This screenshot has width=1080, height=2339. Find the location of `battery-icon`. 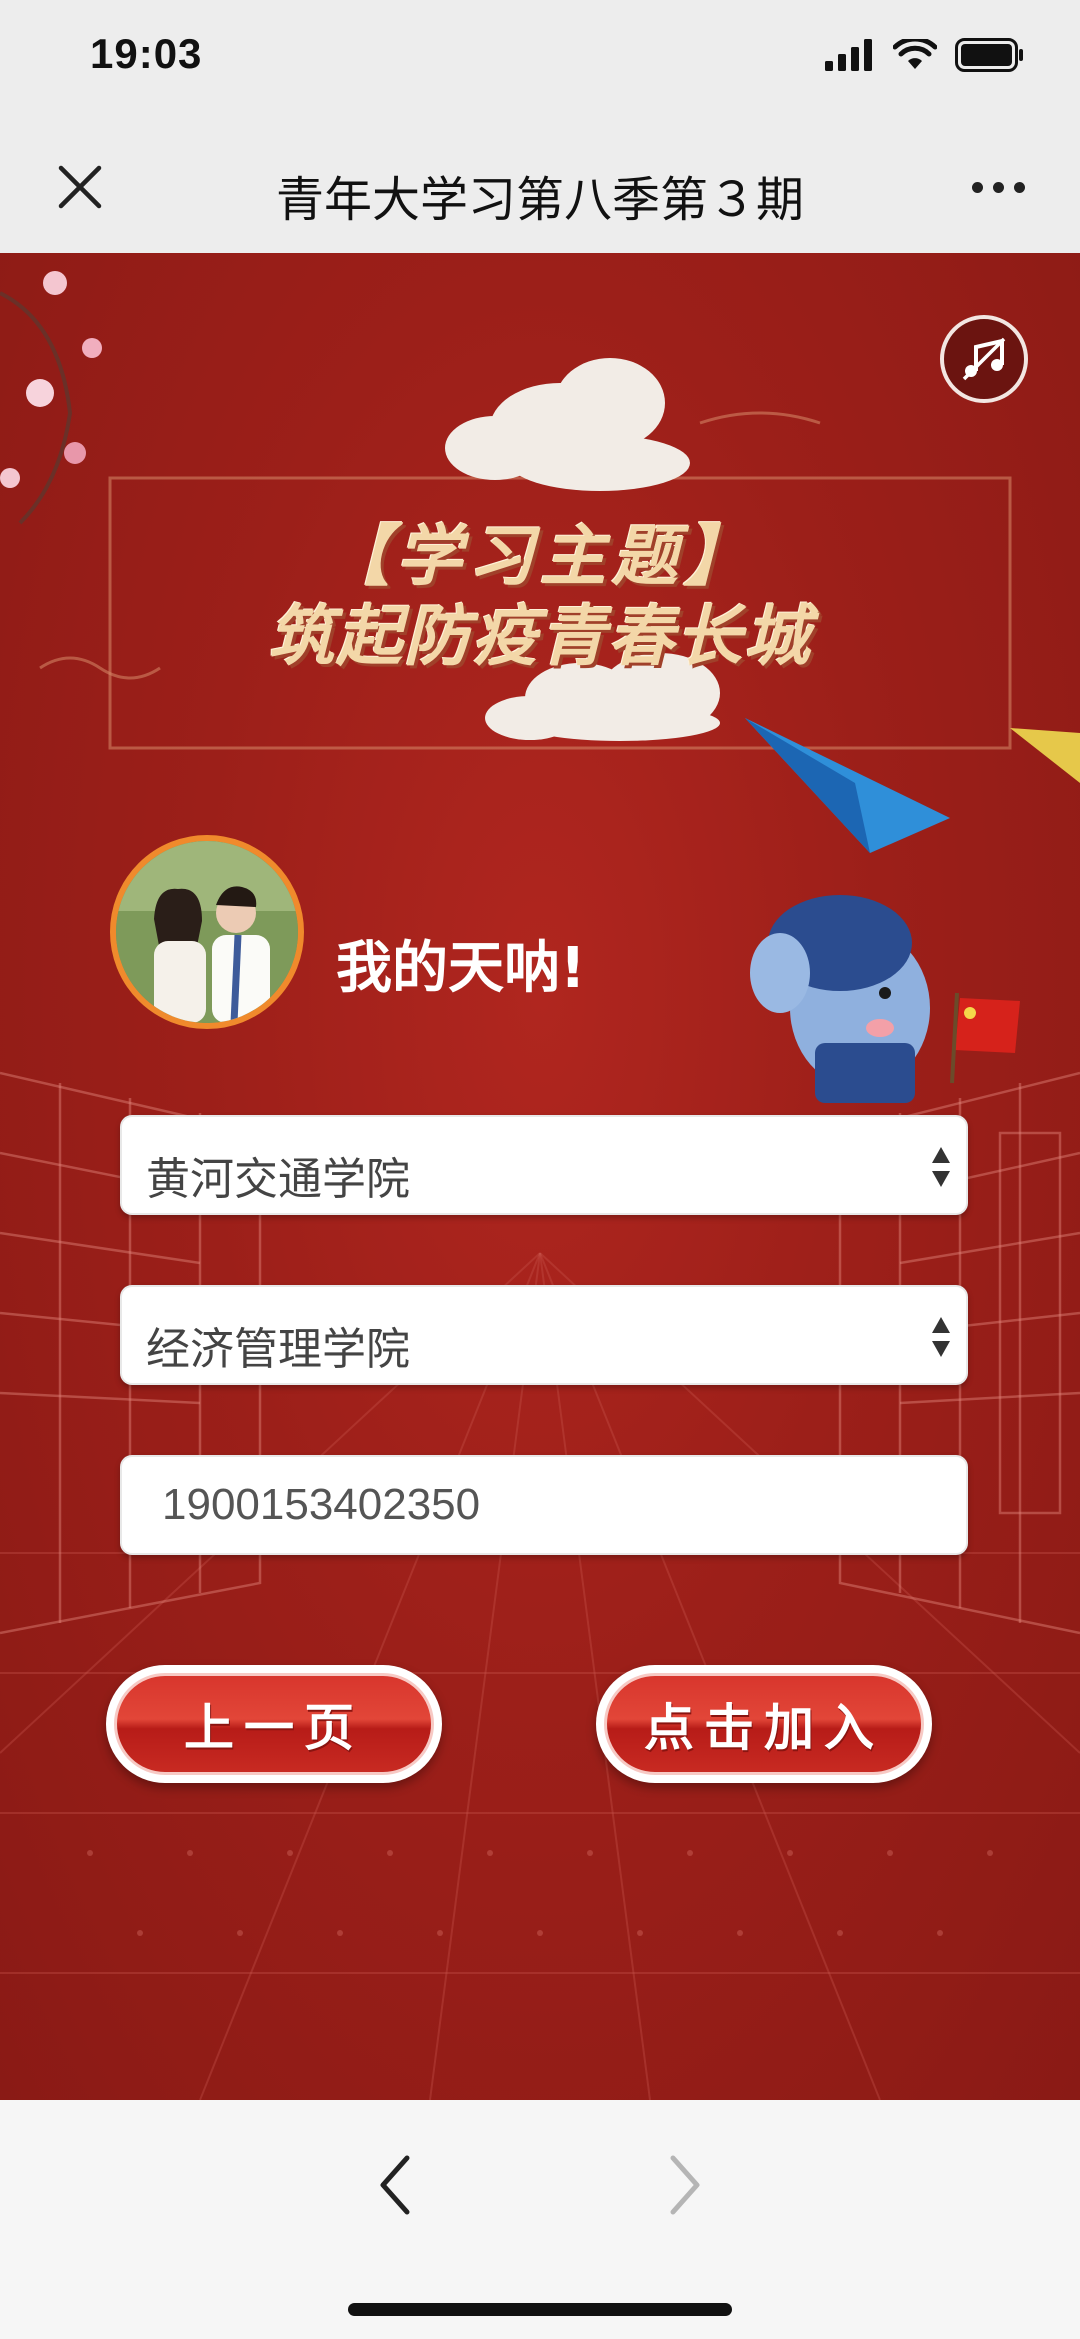

battery-icon is located at coordinates (989, 55).